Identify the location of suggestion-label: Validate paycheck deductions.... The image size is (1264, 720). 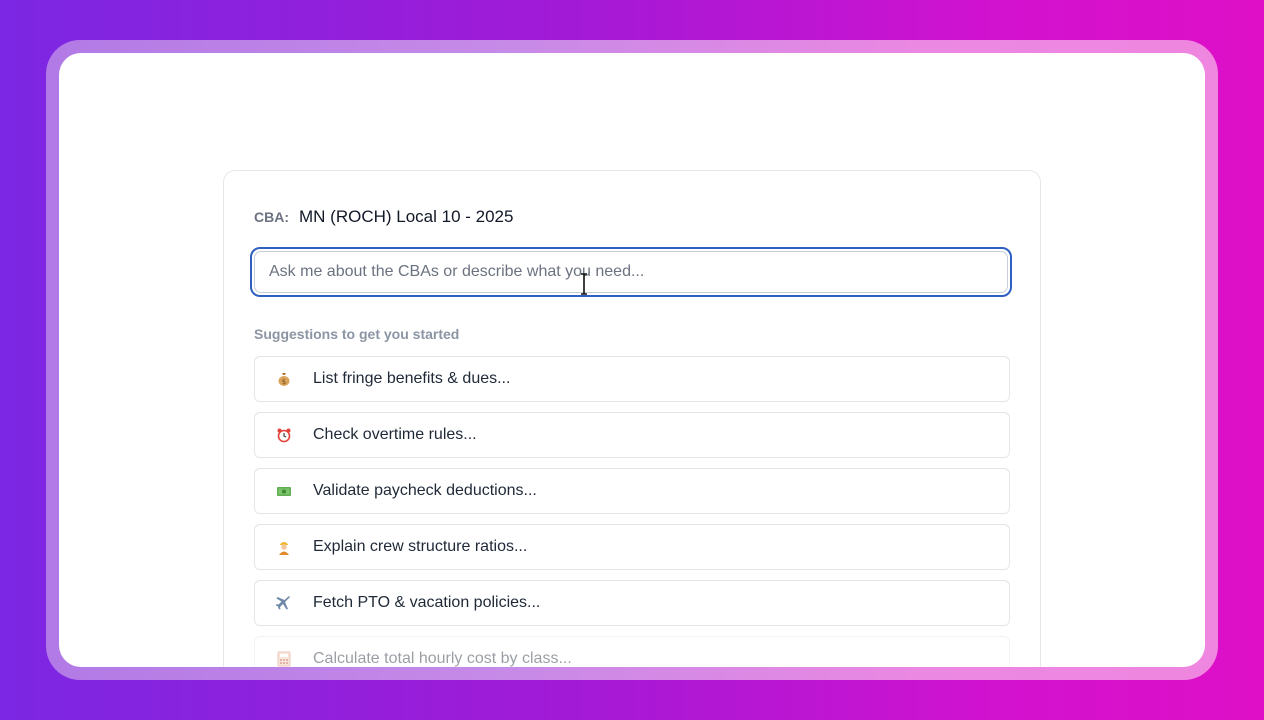
(425, 490).